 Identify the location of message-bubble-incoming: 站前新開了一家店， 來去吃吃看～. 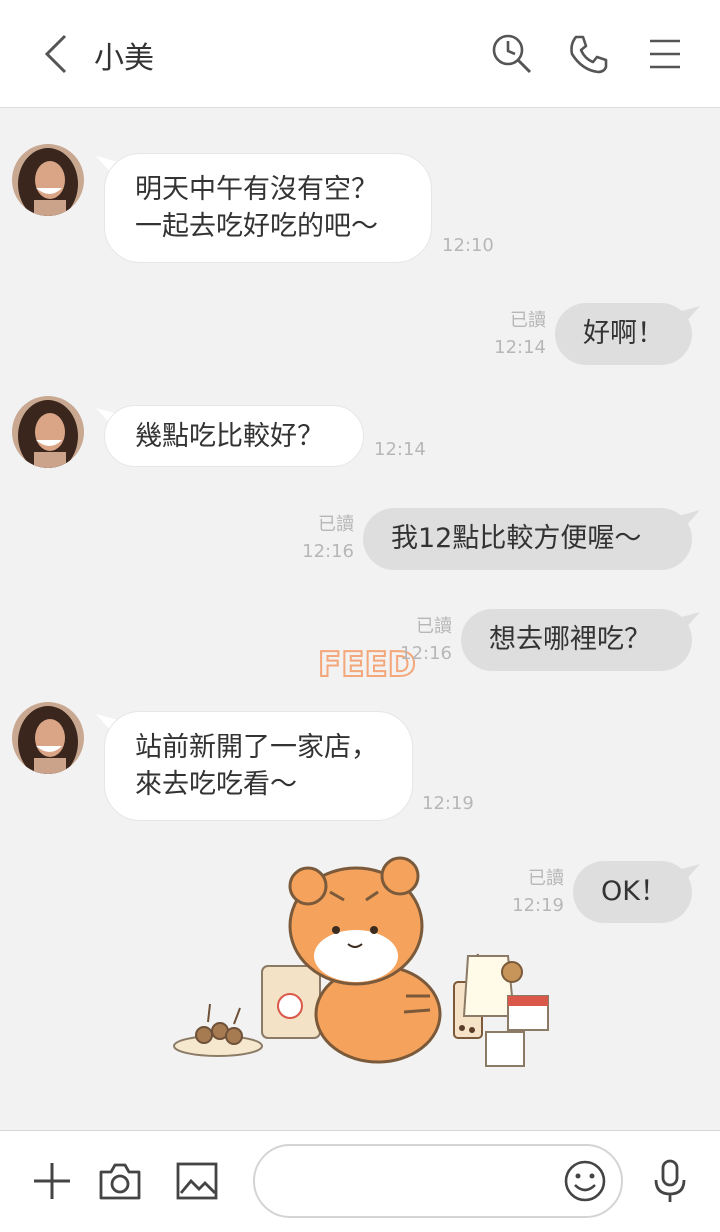
(258, 766).